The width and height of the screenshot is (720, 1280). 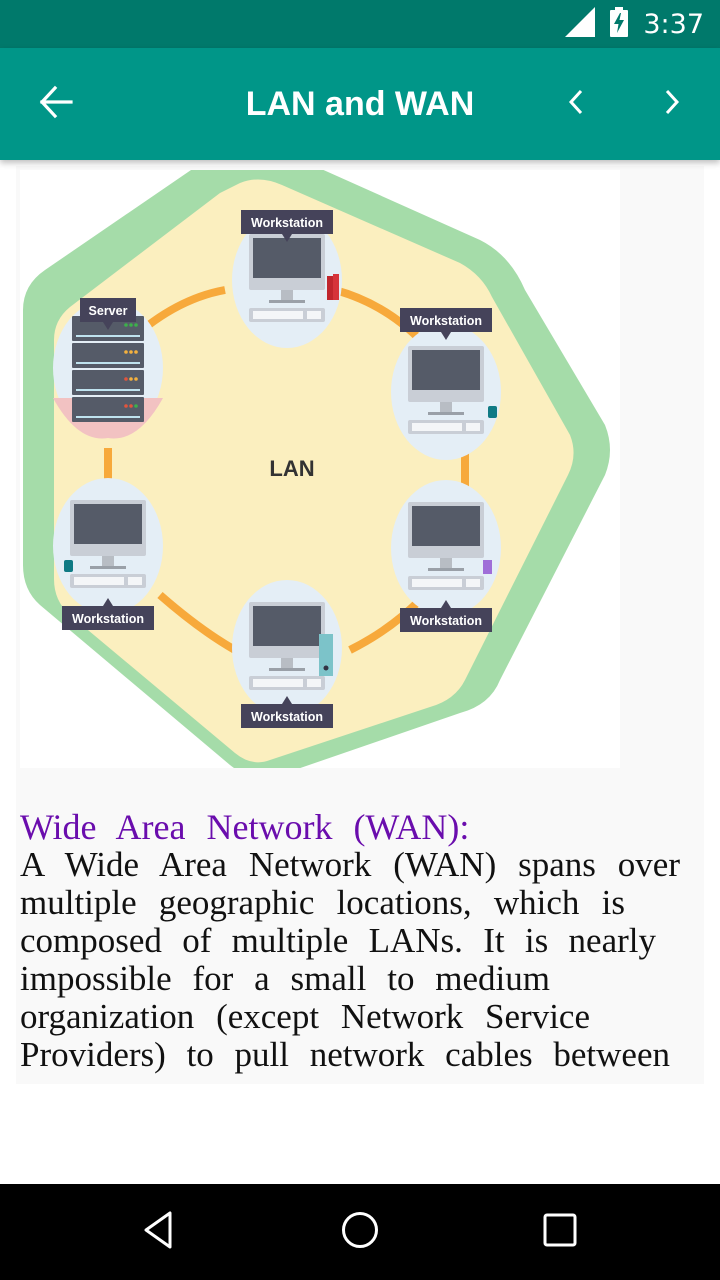 I want to click on chevron-left-icon, so click(x=576, y=104).